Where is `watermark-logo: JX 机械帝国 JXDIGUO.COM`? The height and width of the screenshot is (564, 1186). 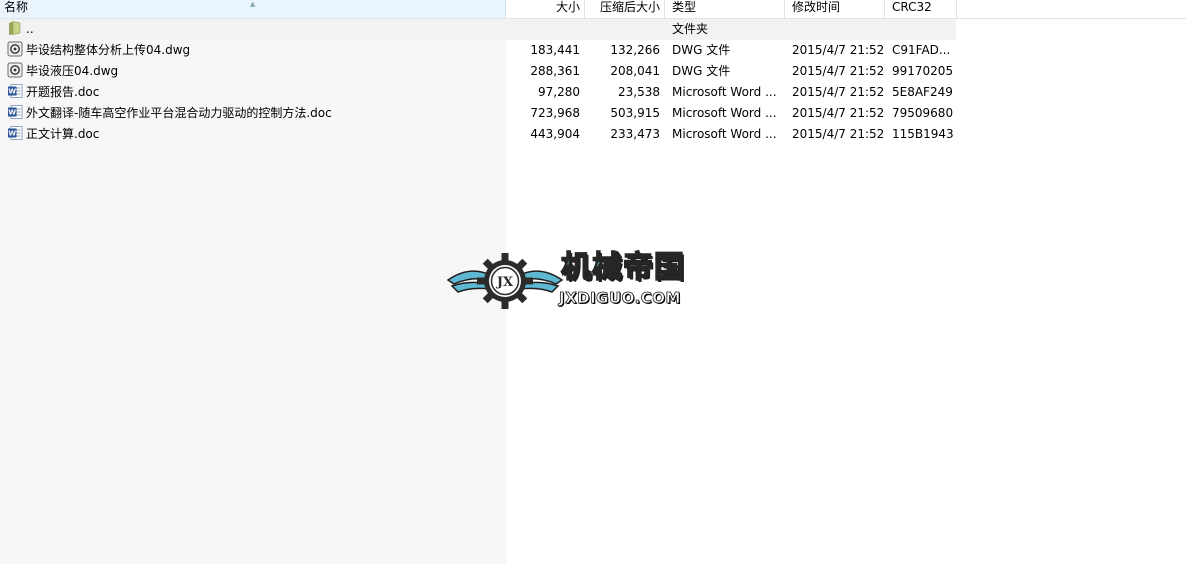
watermark-logo: JX 机械帝国 JXDIGUO.COM is located at coordinates (594, 281).